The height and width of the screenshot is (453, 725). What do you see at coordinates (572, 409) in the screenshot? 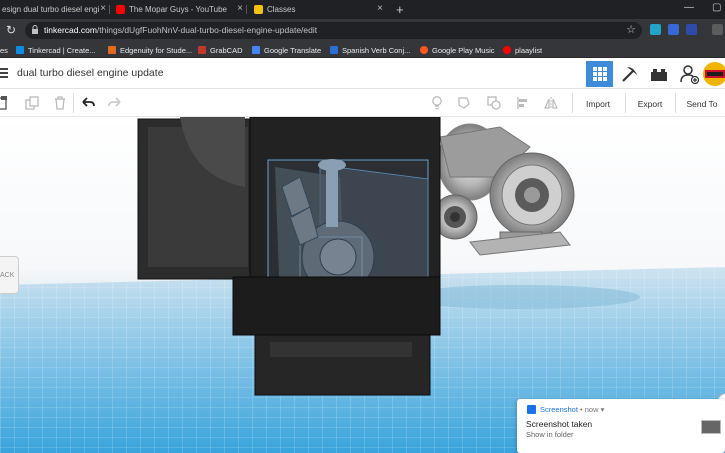
I see `notification-app-name: Screenshot • now ▾` at bounding box center [572, 409].